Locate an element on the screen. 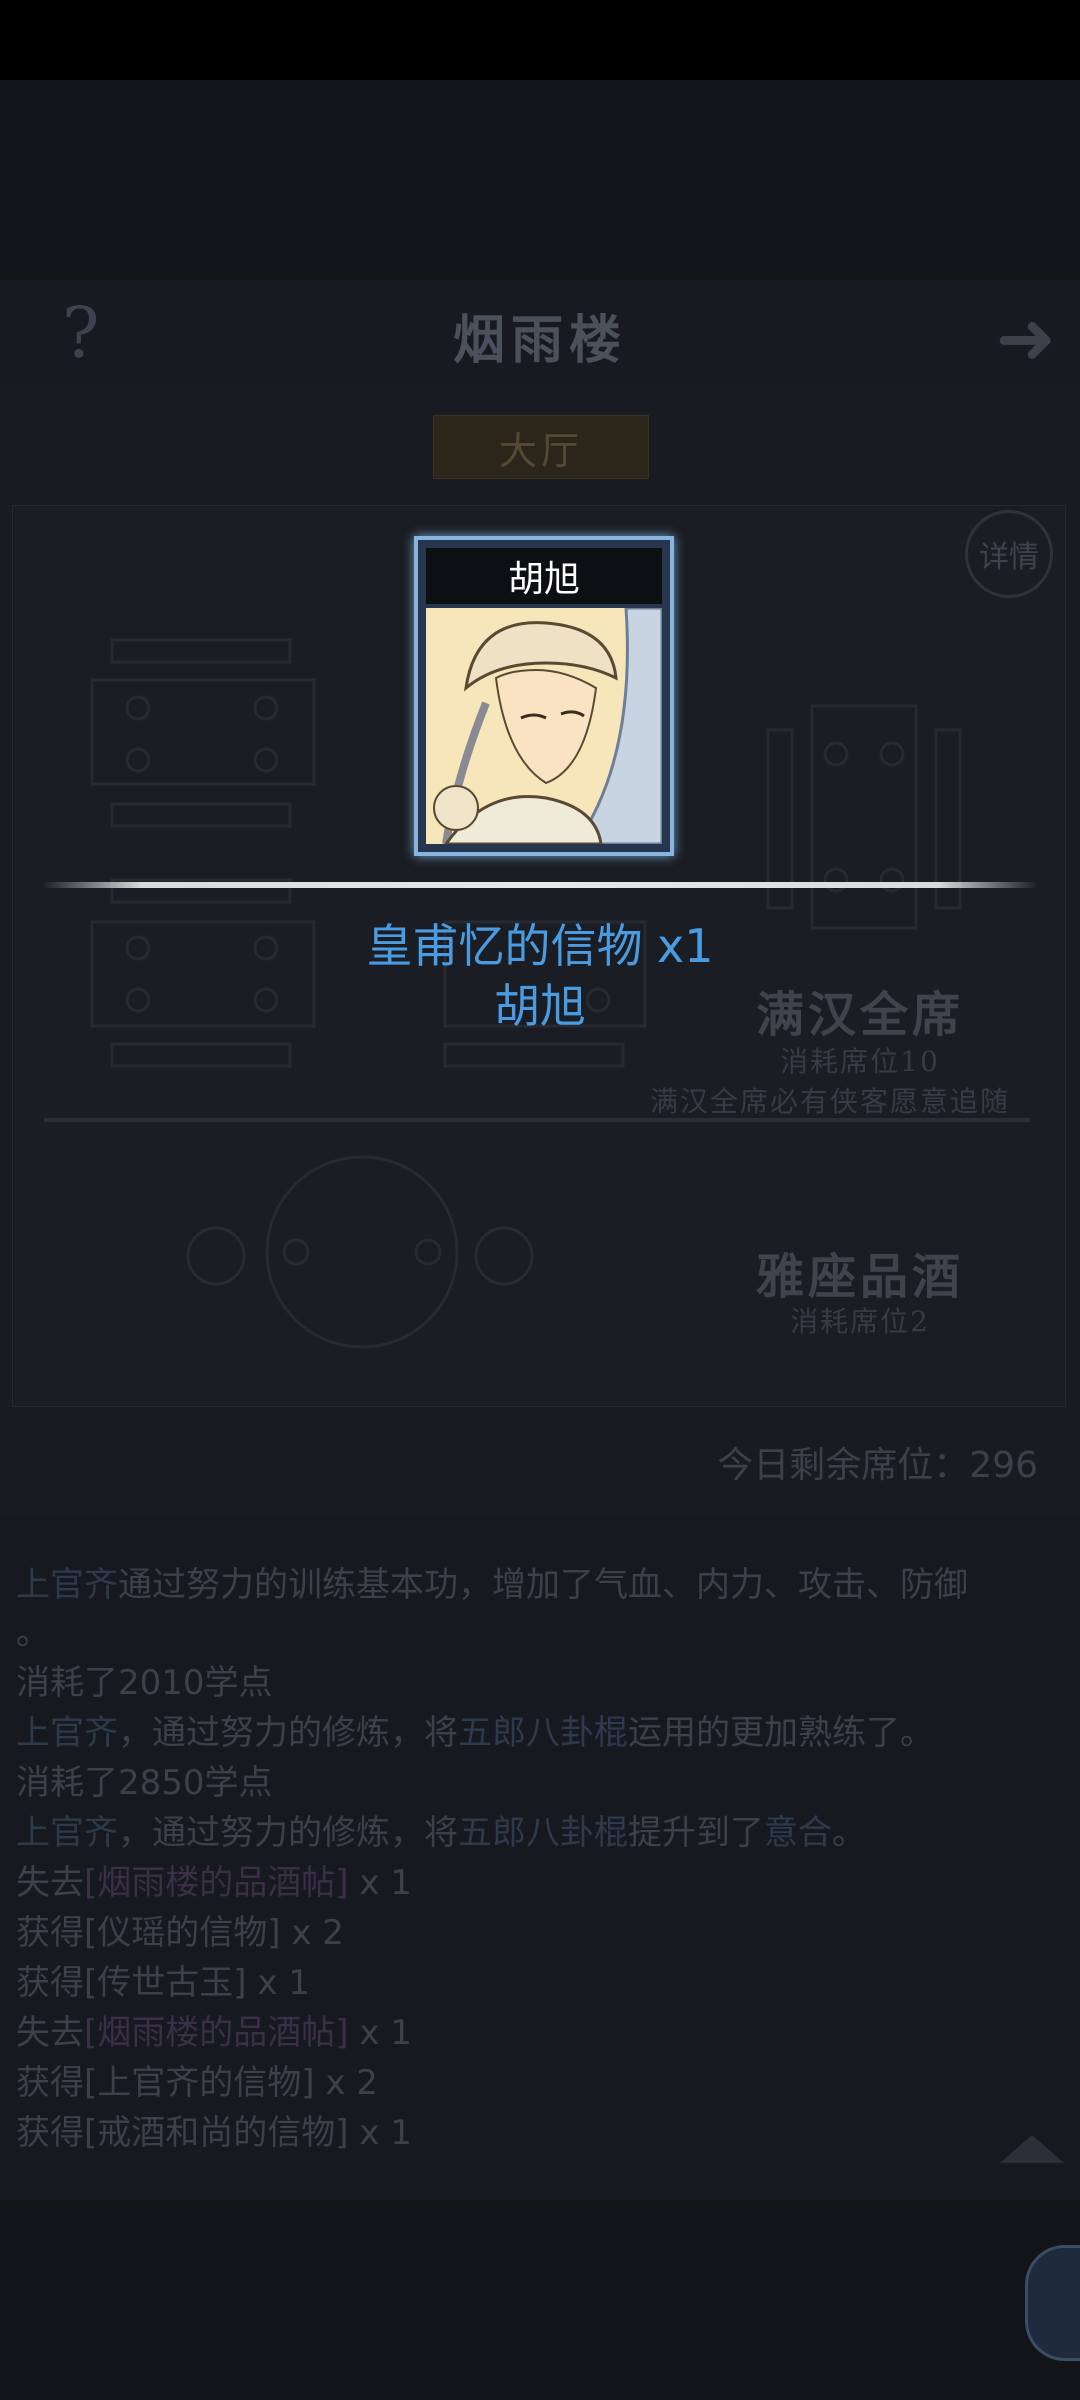 The image size is (1080, 2400). seats-remaining-label: 今日剩余席位：296 is located at coordinates (877, 1465).